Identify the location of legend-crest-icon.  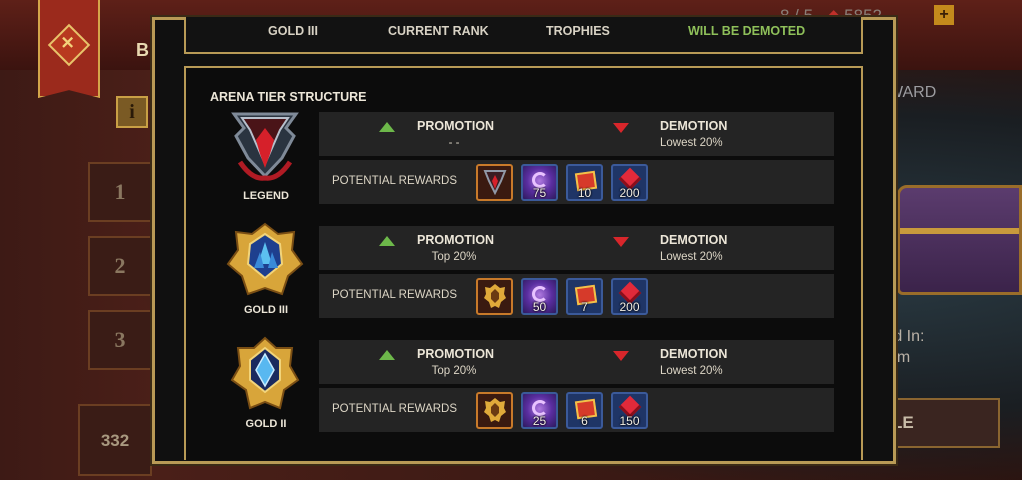
(494, 182).